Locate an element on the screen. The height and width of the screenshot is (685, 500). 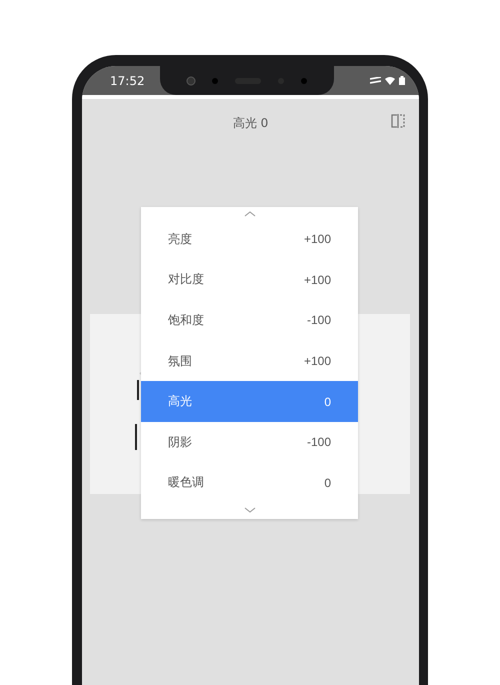
adjustment-title: 高光 0 is located at coordinates (250, 123).